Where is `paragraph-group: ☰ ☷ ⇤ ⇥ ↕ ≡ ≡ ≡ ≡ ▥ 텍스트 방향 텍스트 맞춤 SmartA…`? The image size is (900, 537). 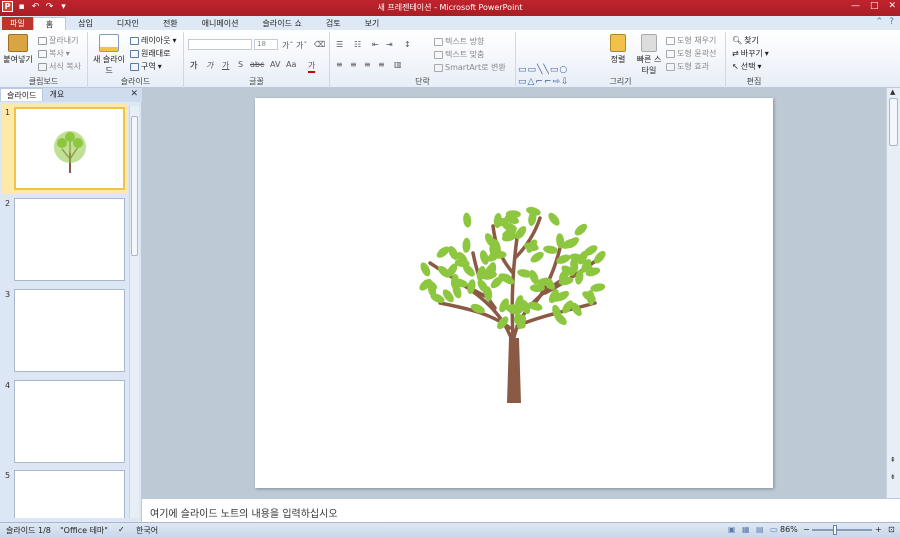 paragraph-group: ☰ ☷ ⇤ ⇥ ↕ ≡ ≡ ≡ ≡ ▥ 텍스트 방향 텍스트 맞춤 SmartA… is located at coordinates (423, 60).